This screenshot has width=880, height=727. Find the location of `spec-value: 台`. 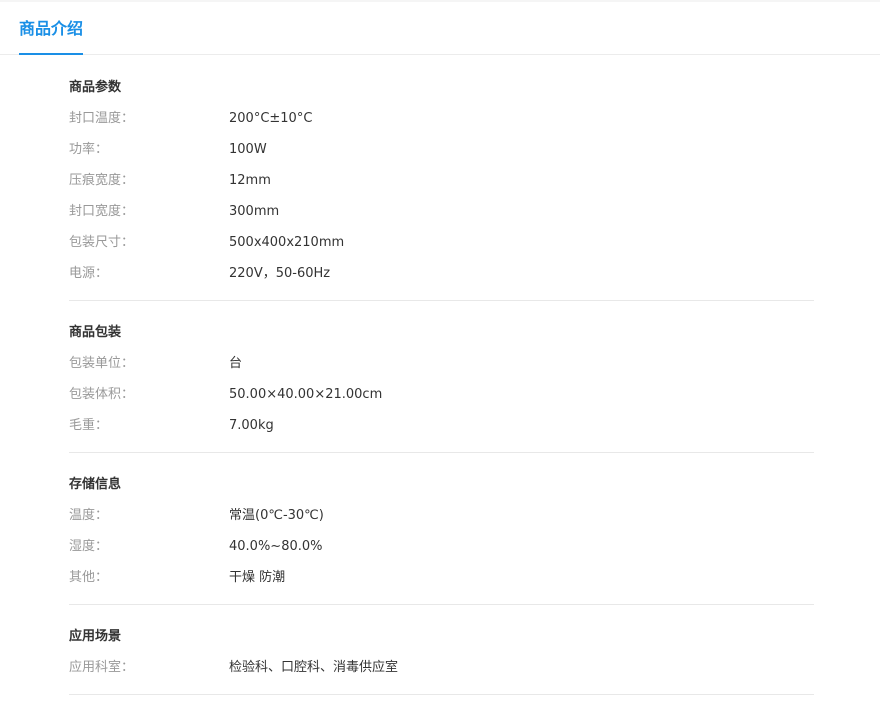

spec-value: 台 is located at coordinates (236, 363).